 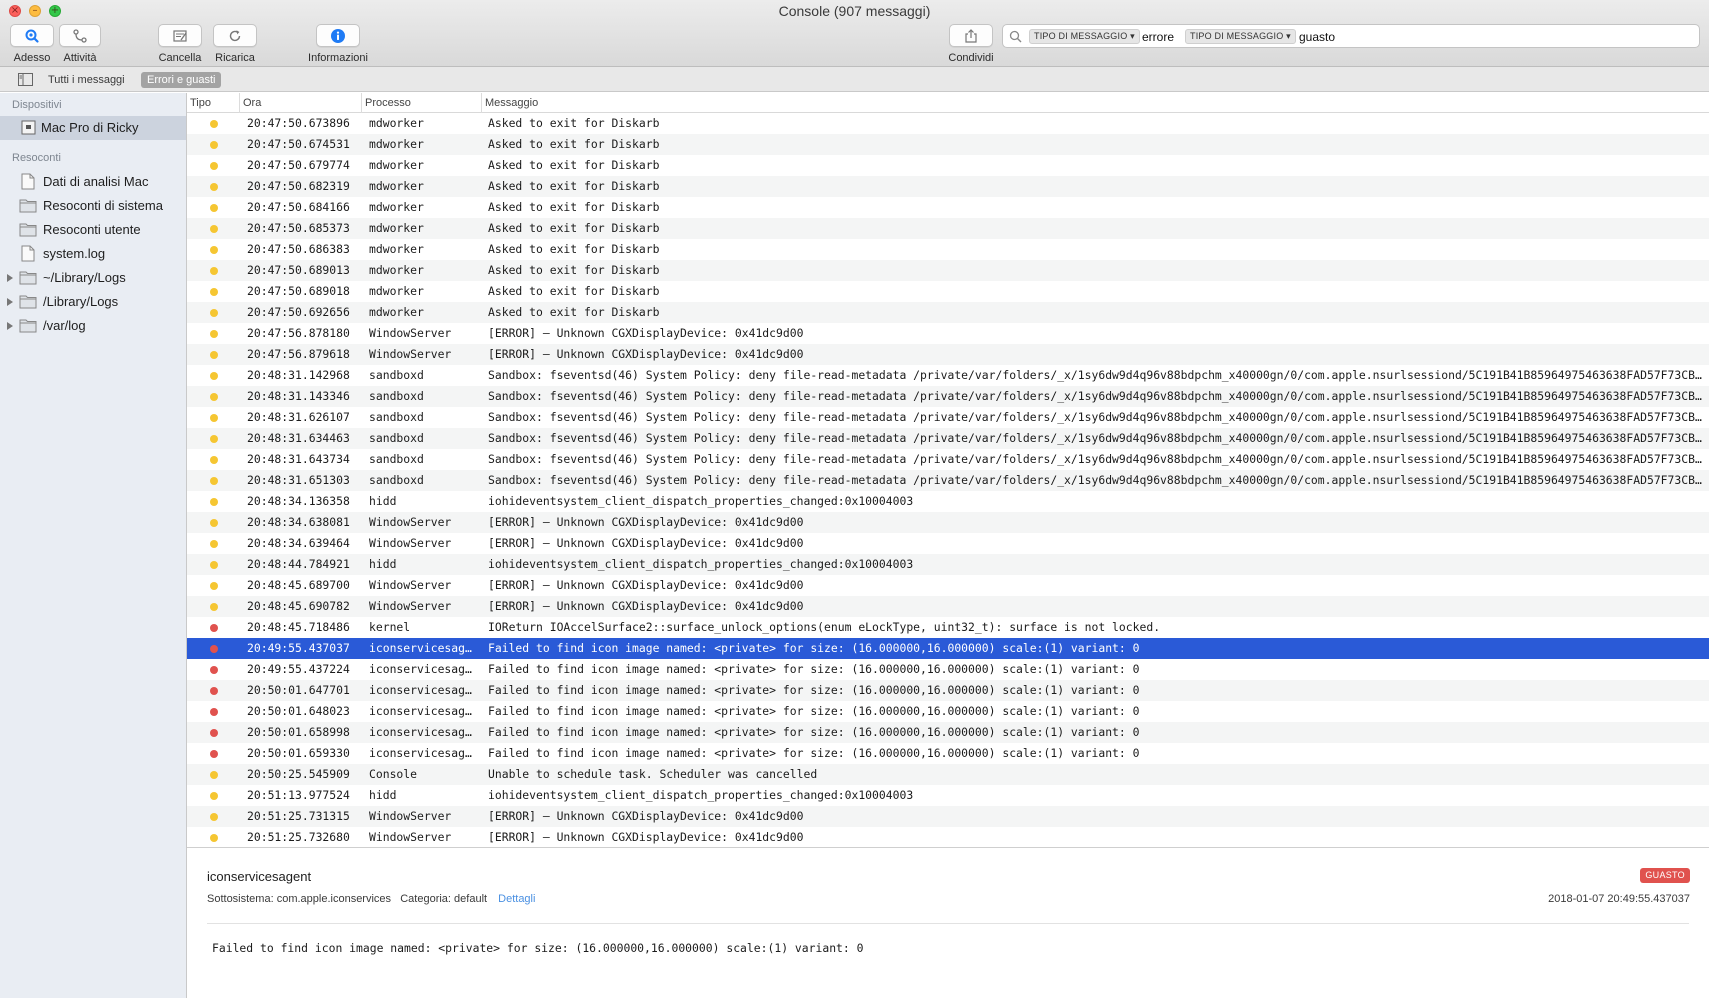 What do you see at coordinates (235, 35) in the screenshot?
I see `reload-button` at bounding box center [235, 35].